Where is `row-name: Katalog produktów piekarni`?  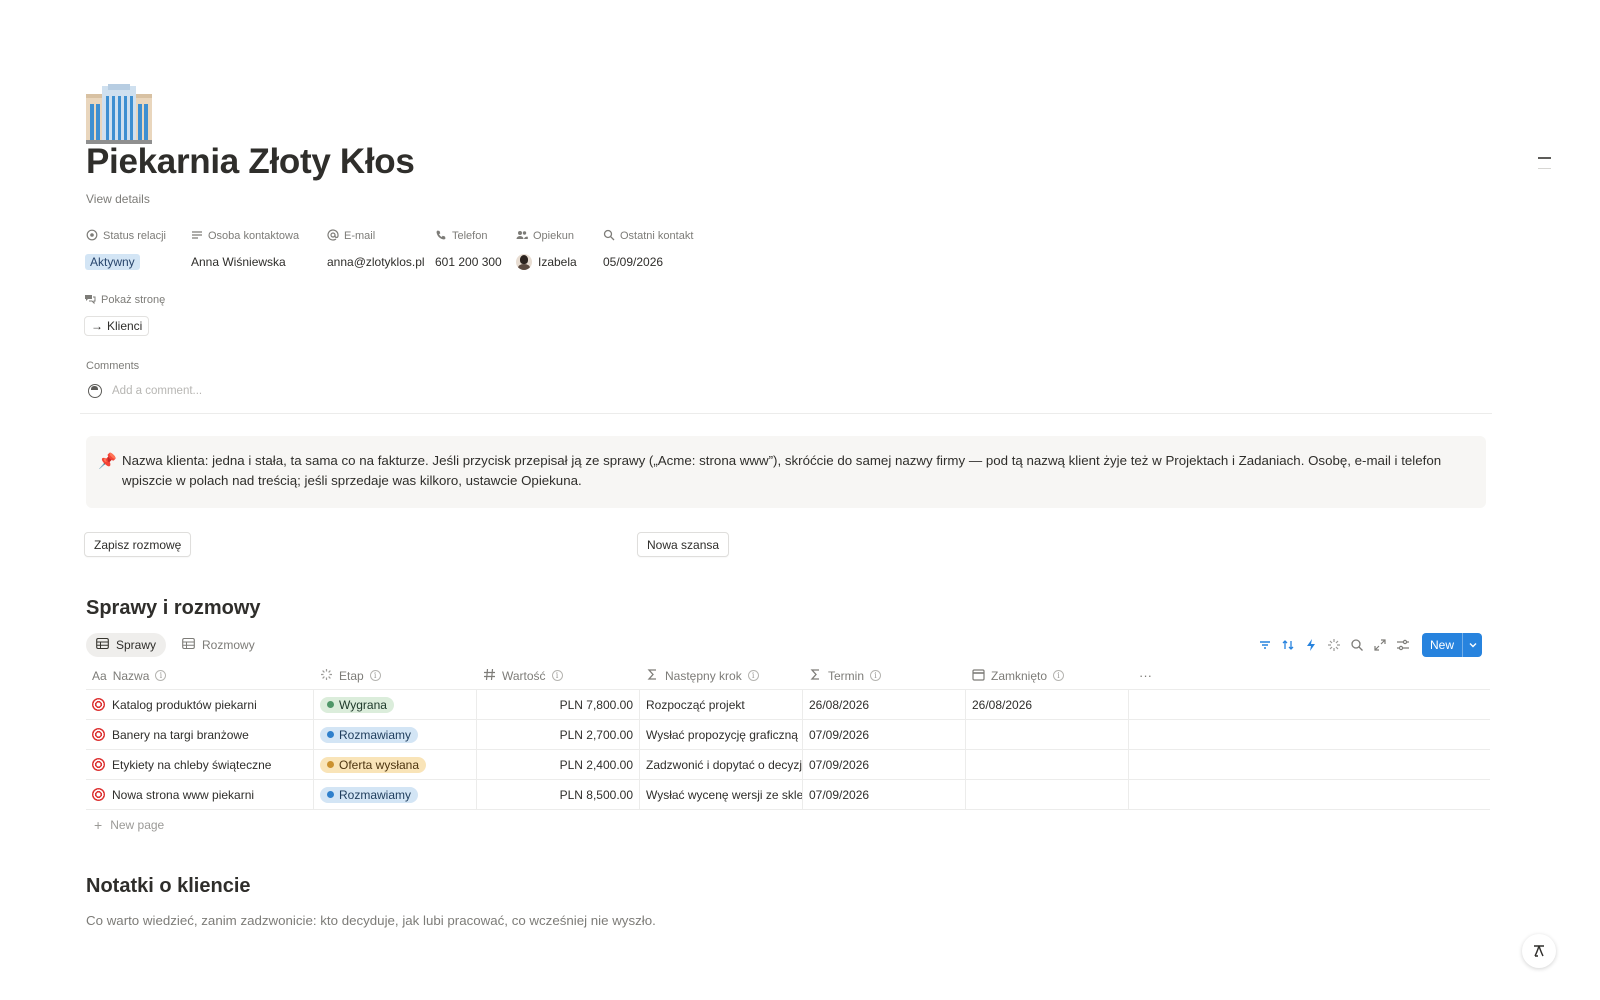 row-name: Katalog produktów piekarni is located at coordinates (184, 705).